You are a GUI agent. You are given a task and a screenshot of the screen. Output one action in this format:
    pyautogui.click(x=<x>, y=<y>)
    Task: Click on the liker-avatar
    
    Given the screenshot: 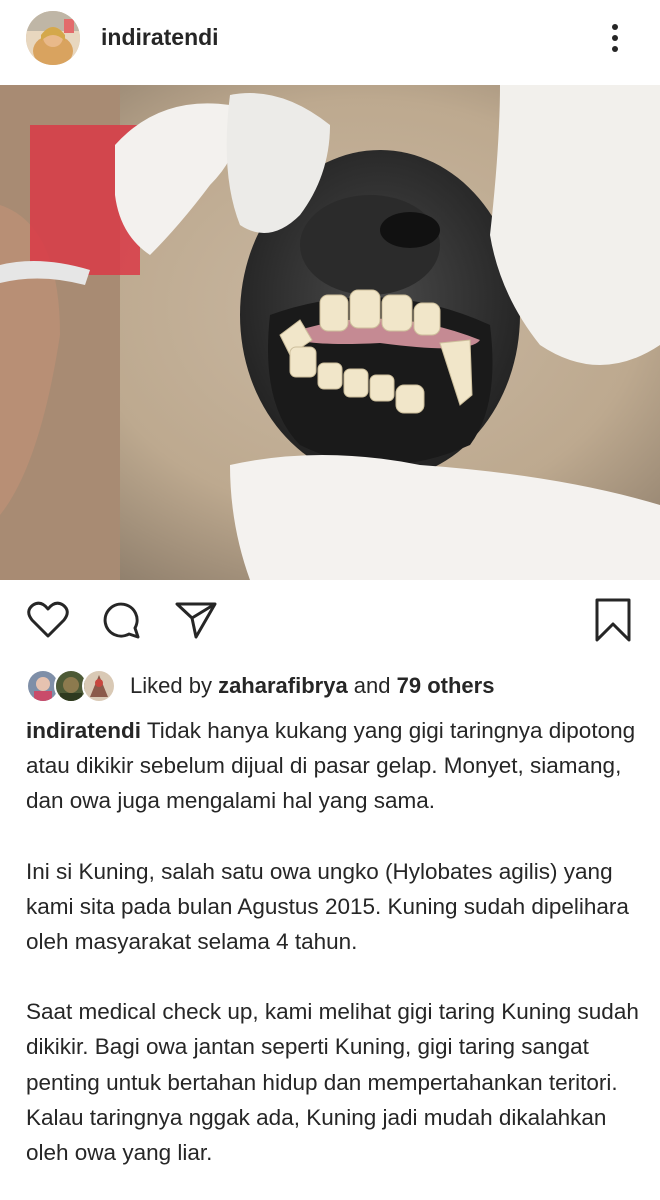 What is the action you would take?
    pyautogui.click(x=99, y=686)
    